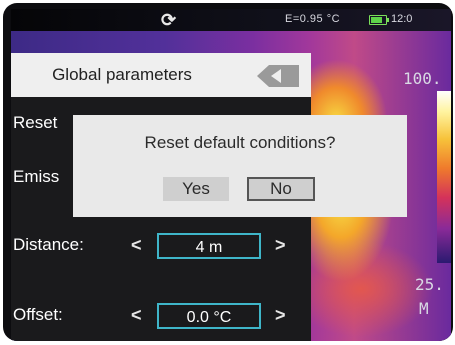 The height and width of the screenshot is (345, 455). Describe the element at coordinates (35, 123) in the screenshot. I see `reset-label: Reset` at that location.